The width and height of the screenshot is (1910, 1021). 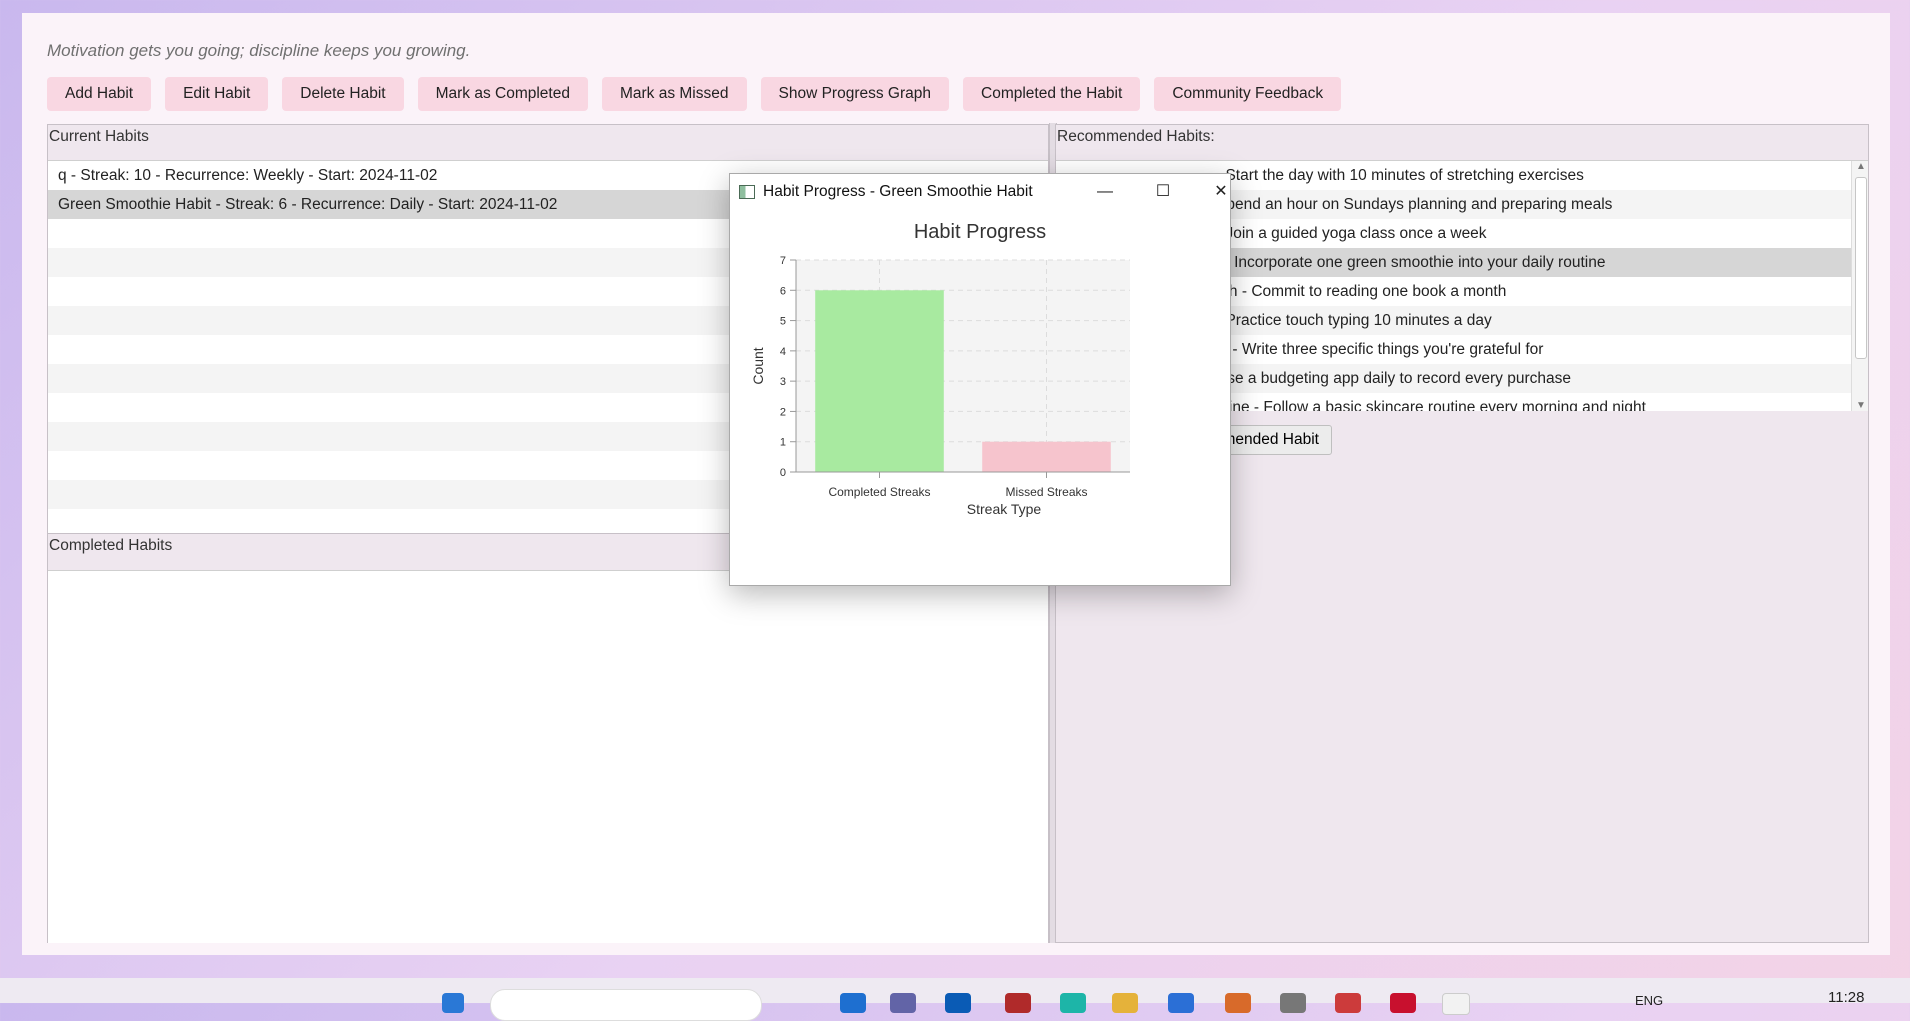 I want to click on y-tick-label: 7, so click(x=783, y=261).